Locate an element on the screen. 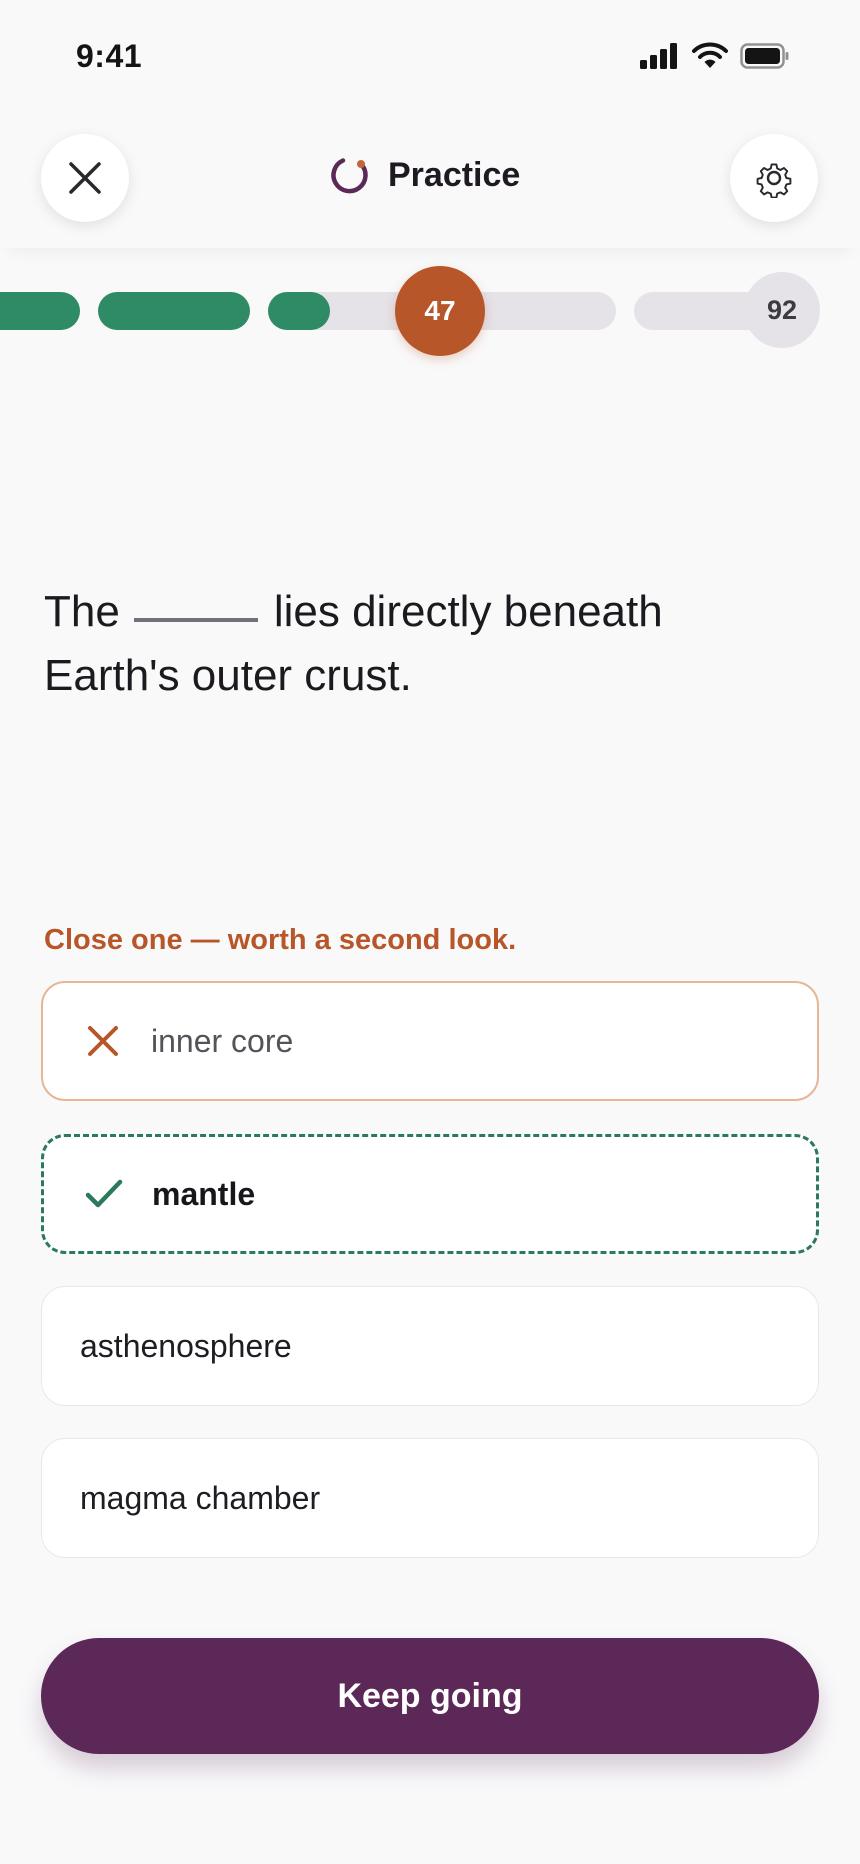  question-before-blank: The is located at coordinates (82, 611).